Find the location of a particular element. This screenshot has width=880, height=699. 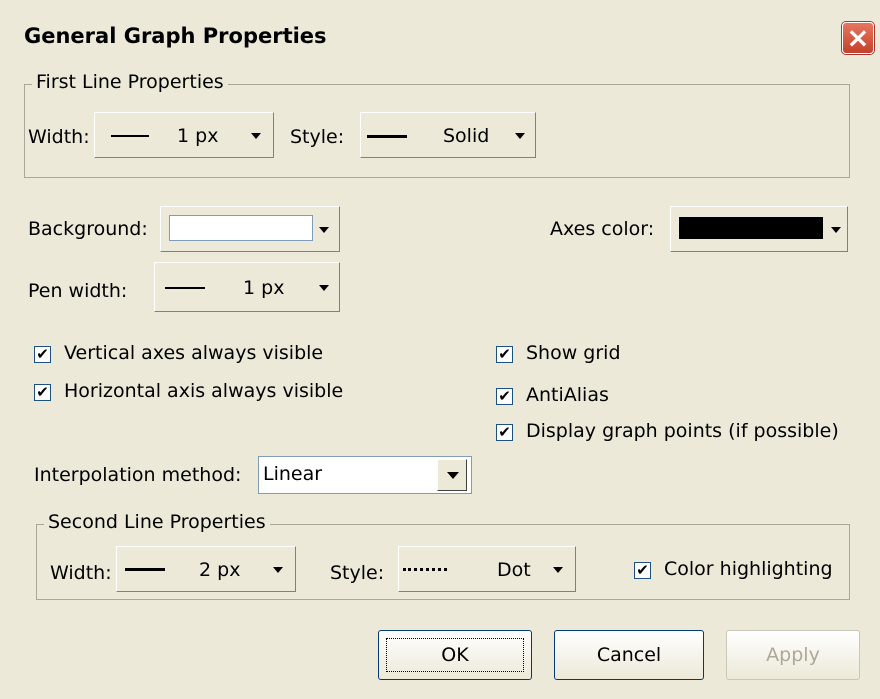

interpolation-value: Linear is located at coordinates (293, 474).